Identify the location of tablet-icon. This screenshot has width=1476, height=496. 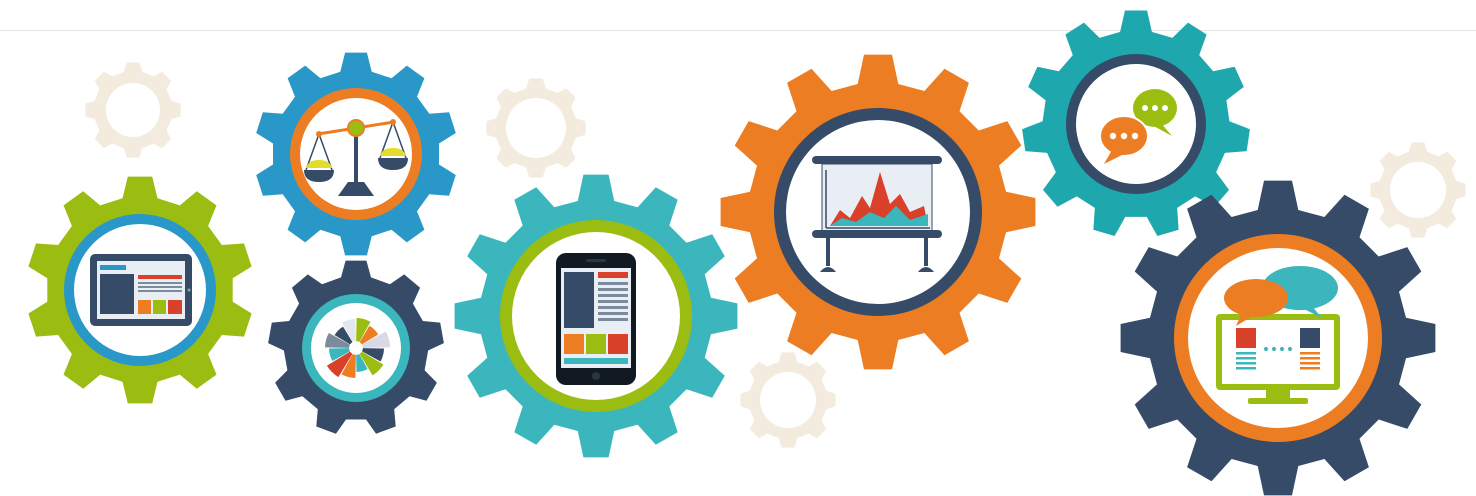
(141, 290).